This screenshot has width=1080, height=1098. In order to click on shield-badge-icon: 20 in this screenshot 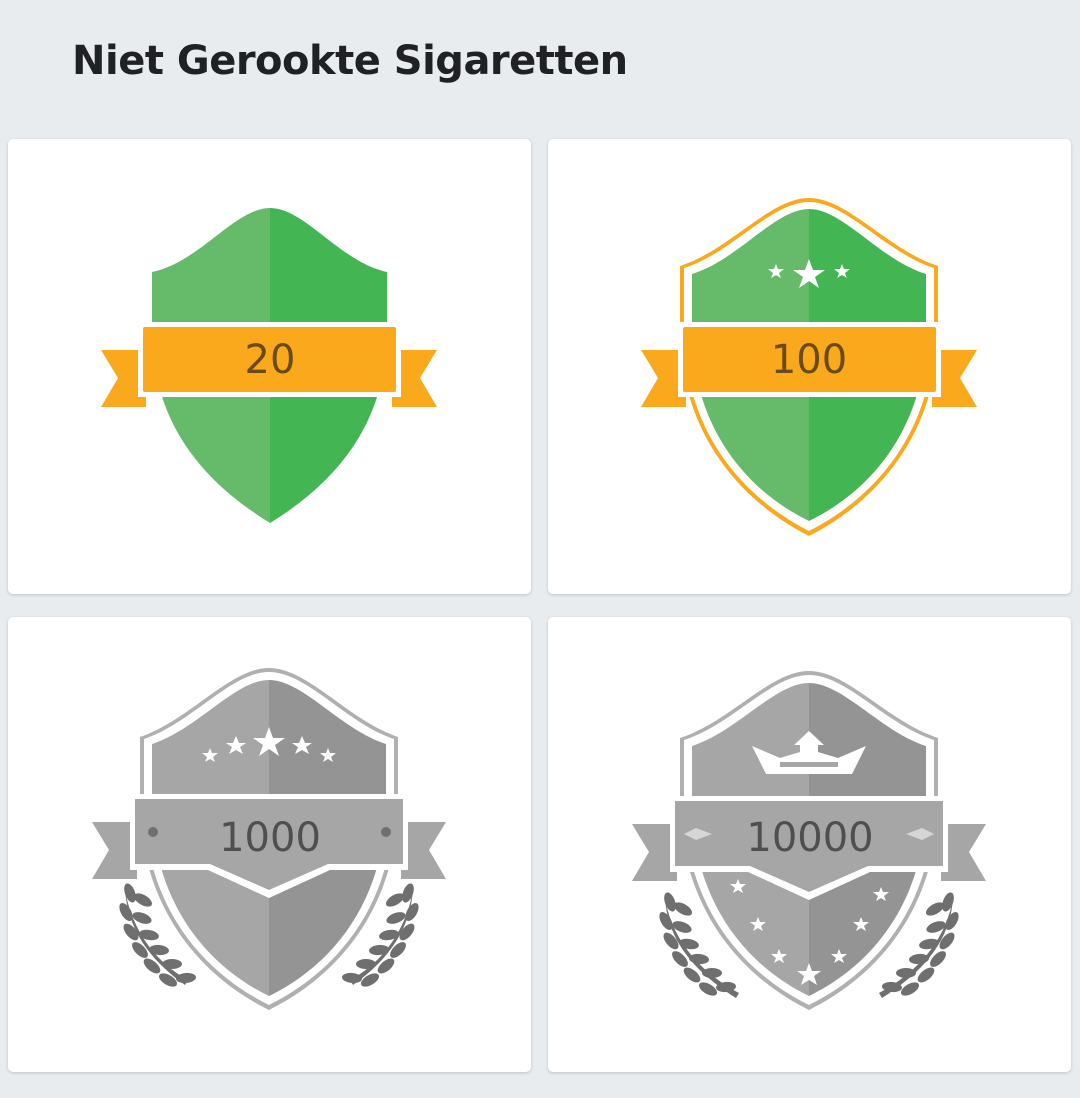, I will do `click(269, 365)`.